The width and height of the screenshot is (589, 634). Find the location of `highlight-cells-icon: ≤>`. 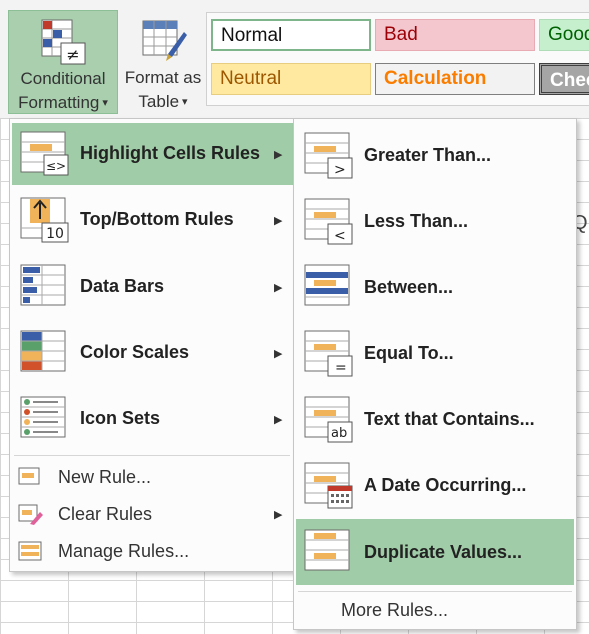

highlight-cells-icon: ≤> is located at coordinates (44, 153).